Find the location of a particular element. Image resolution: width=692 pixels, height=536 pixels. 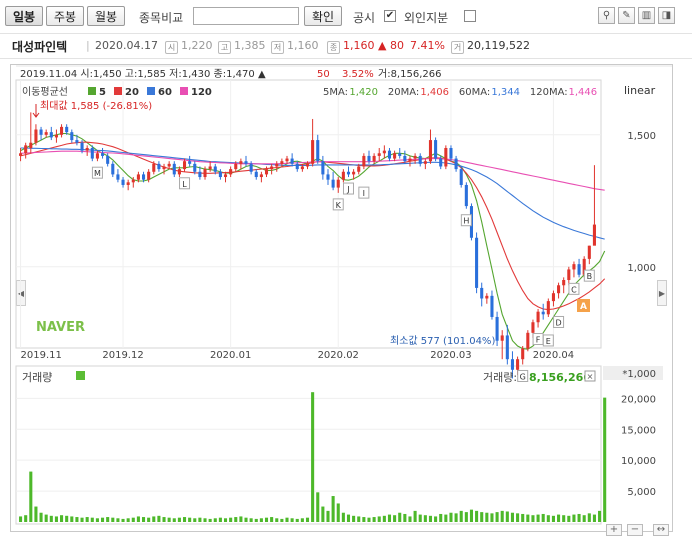

event-marker-label: H is located at coordinates (466, 221).